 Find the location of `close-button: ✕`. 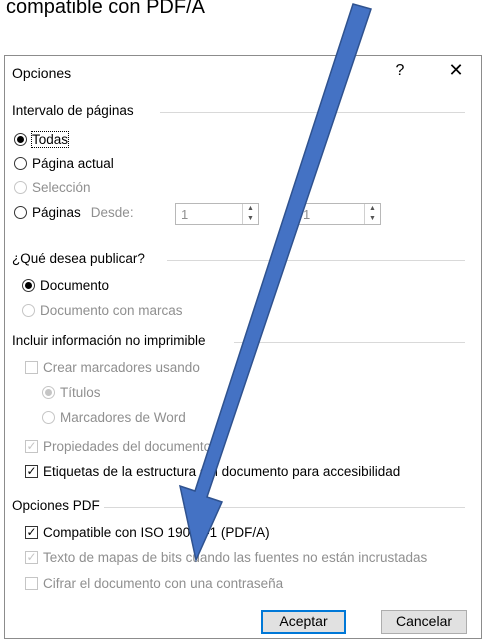

close-button: ✕ is located at coordinates (456, 70).